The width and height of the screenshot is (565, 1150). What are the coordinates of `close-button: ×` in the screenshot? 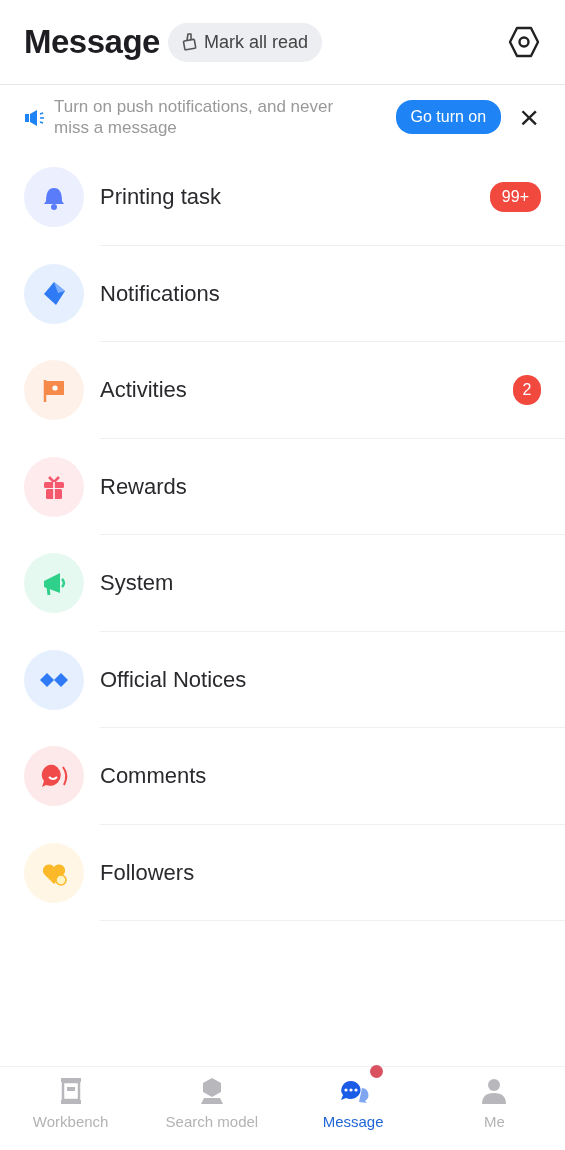 It's located at (529, 117).